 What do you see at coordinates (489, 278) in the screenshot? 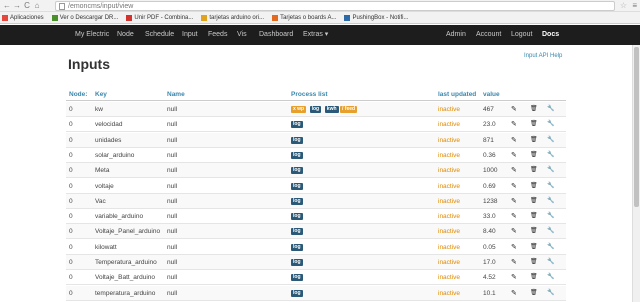
I see `cell-value: 4.52` at bounding box center [489, 278].